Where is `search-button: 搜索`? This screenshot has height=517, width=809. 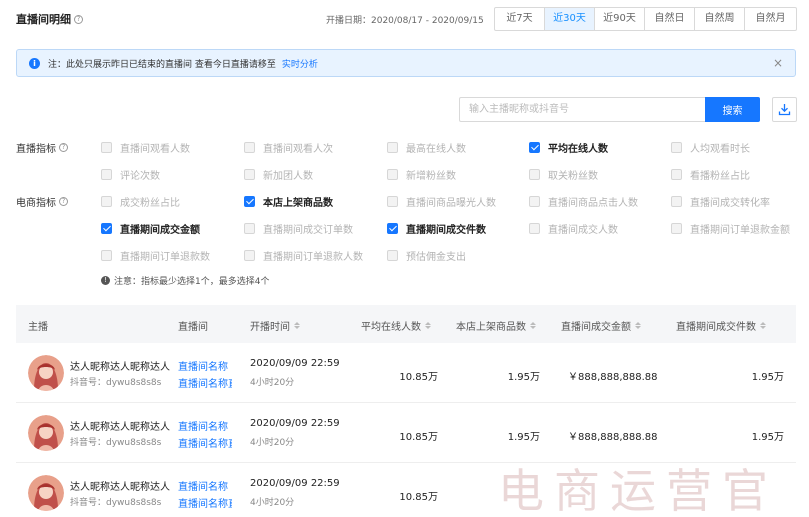 search-button: 搜索 is located at coordinates (732, 109).